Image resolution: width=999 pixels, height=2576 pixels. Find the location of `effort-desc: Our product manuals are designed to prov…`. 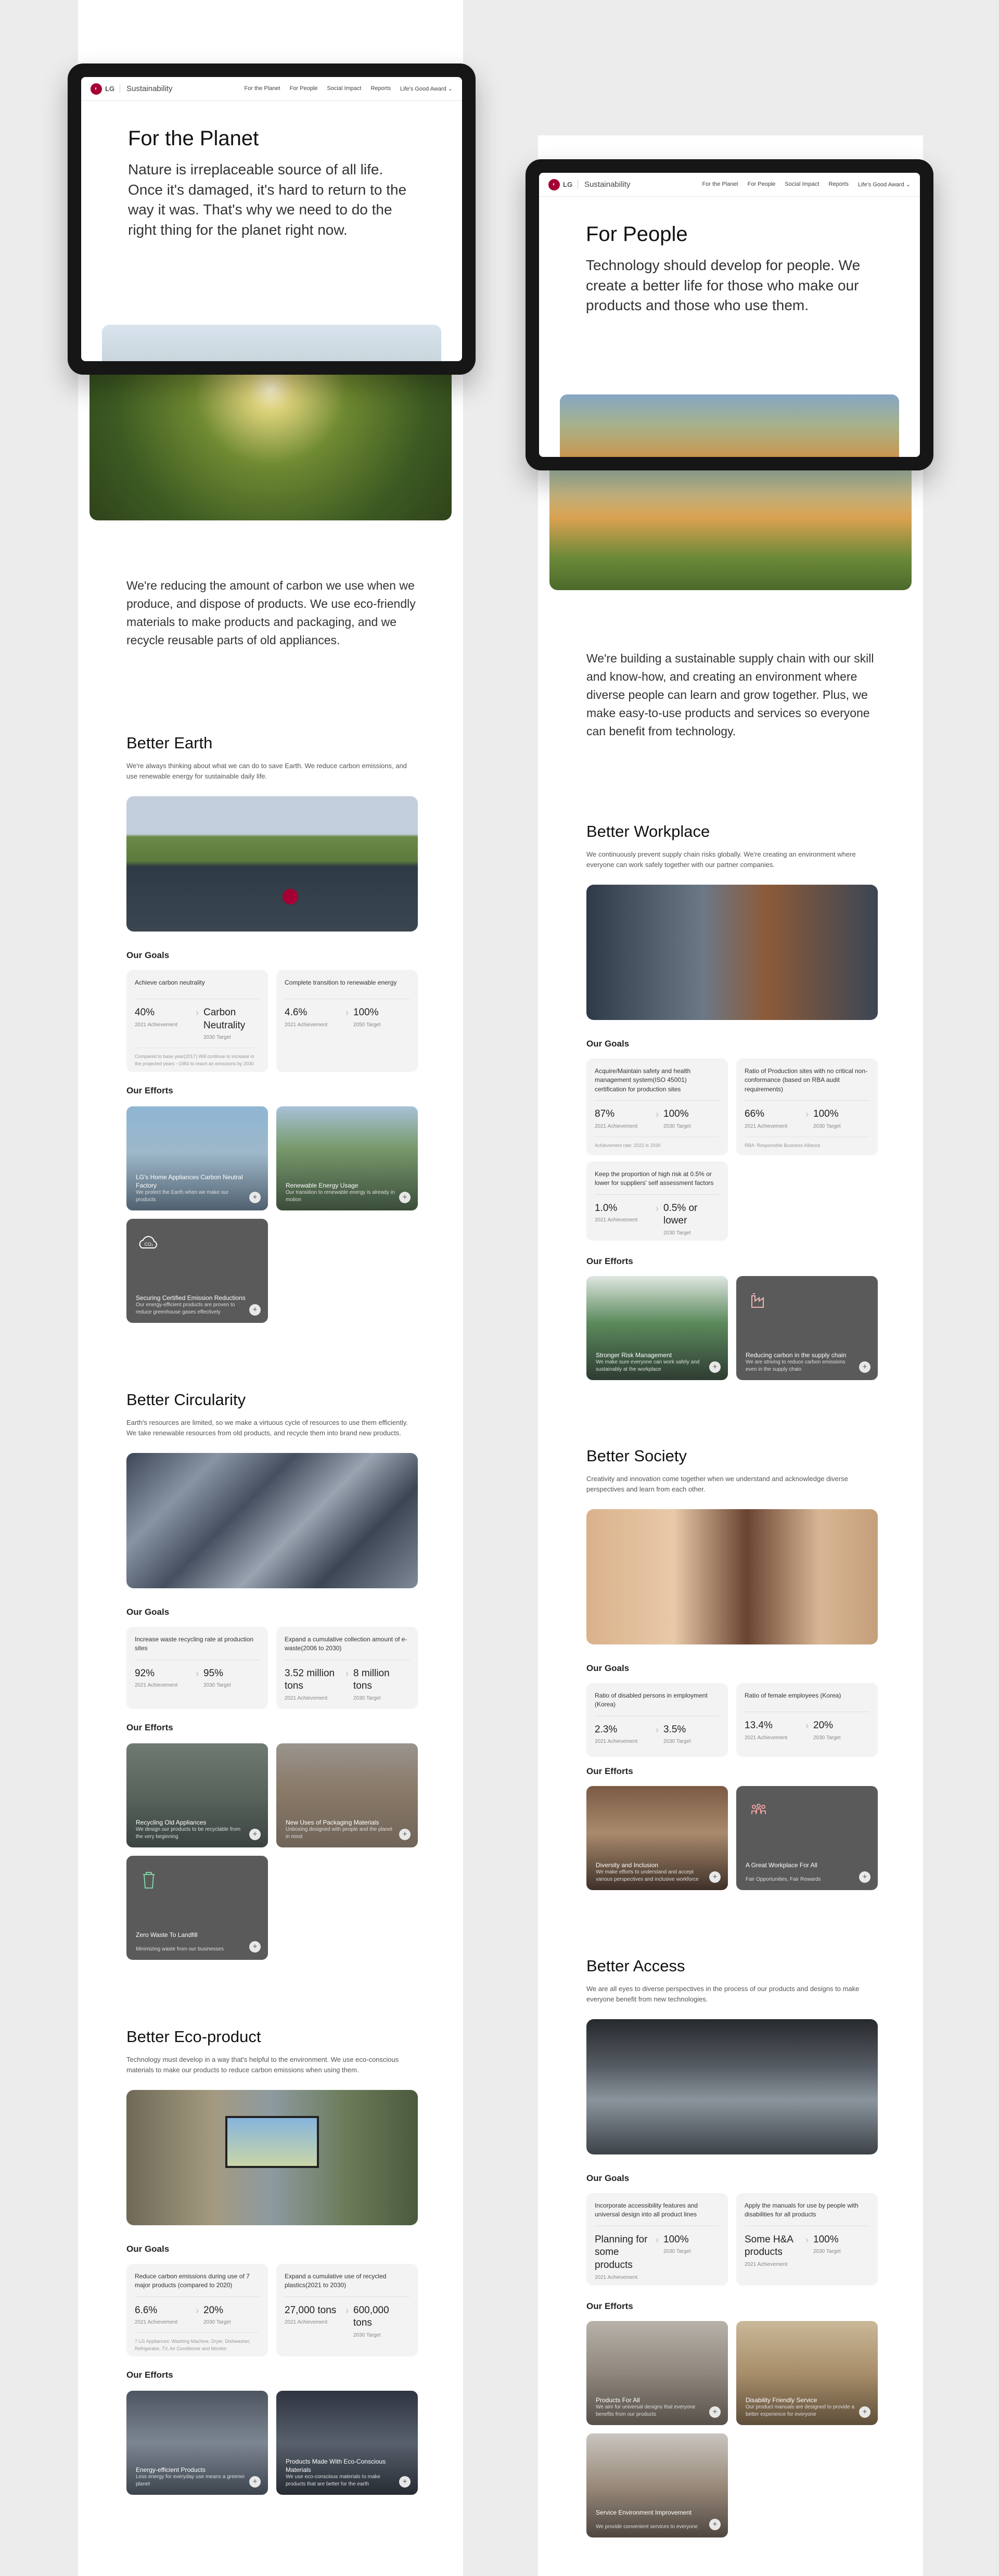

effort-desc: Our product manuals are designed to prov… is located at coordinates (800, 2410).